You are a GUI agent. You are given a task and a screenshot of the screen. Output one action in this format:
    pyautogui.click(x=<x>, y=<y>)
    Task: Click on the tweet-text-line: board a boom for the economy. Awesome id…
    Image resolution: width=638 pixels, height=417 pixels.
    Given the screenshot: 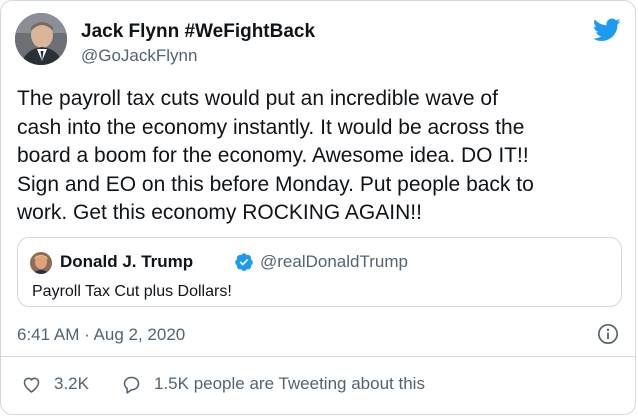 What is the action you would take?
    pyautogui.click(x=273, y=155)
    